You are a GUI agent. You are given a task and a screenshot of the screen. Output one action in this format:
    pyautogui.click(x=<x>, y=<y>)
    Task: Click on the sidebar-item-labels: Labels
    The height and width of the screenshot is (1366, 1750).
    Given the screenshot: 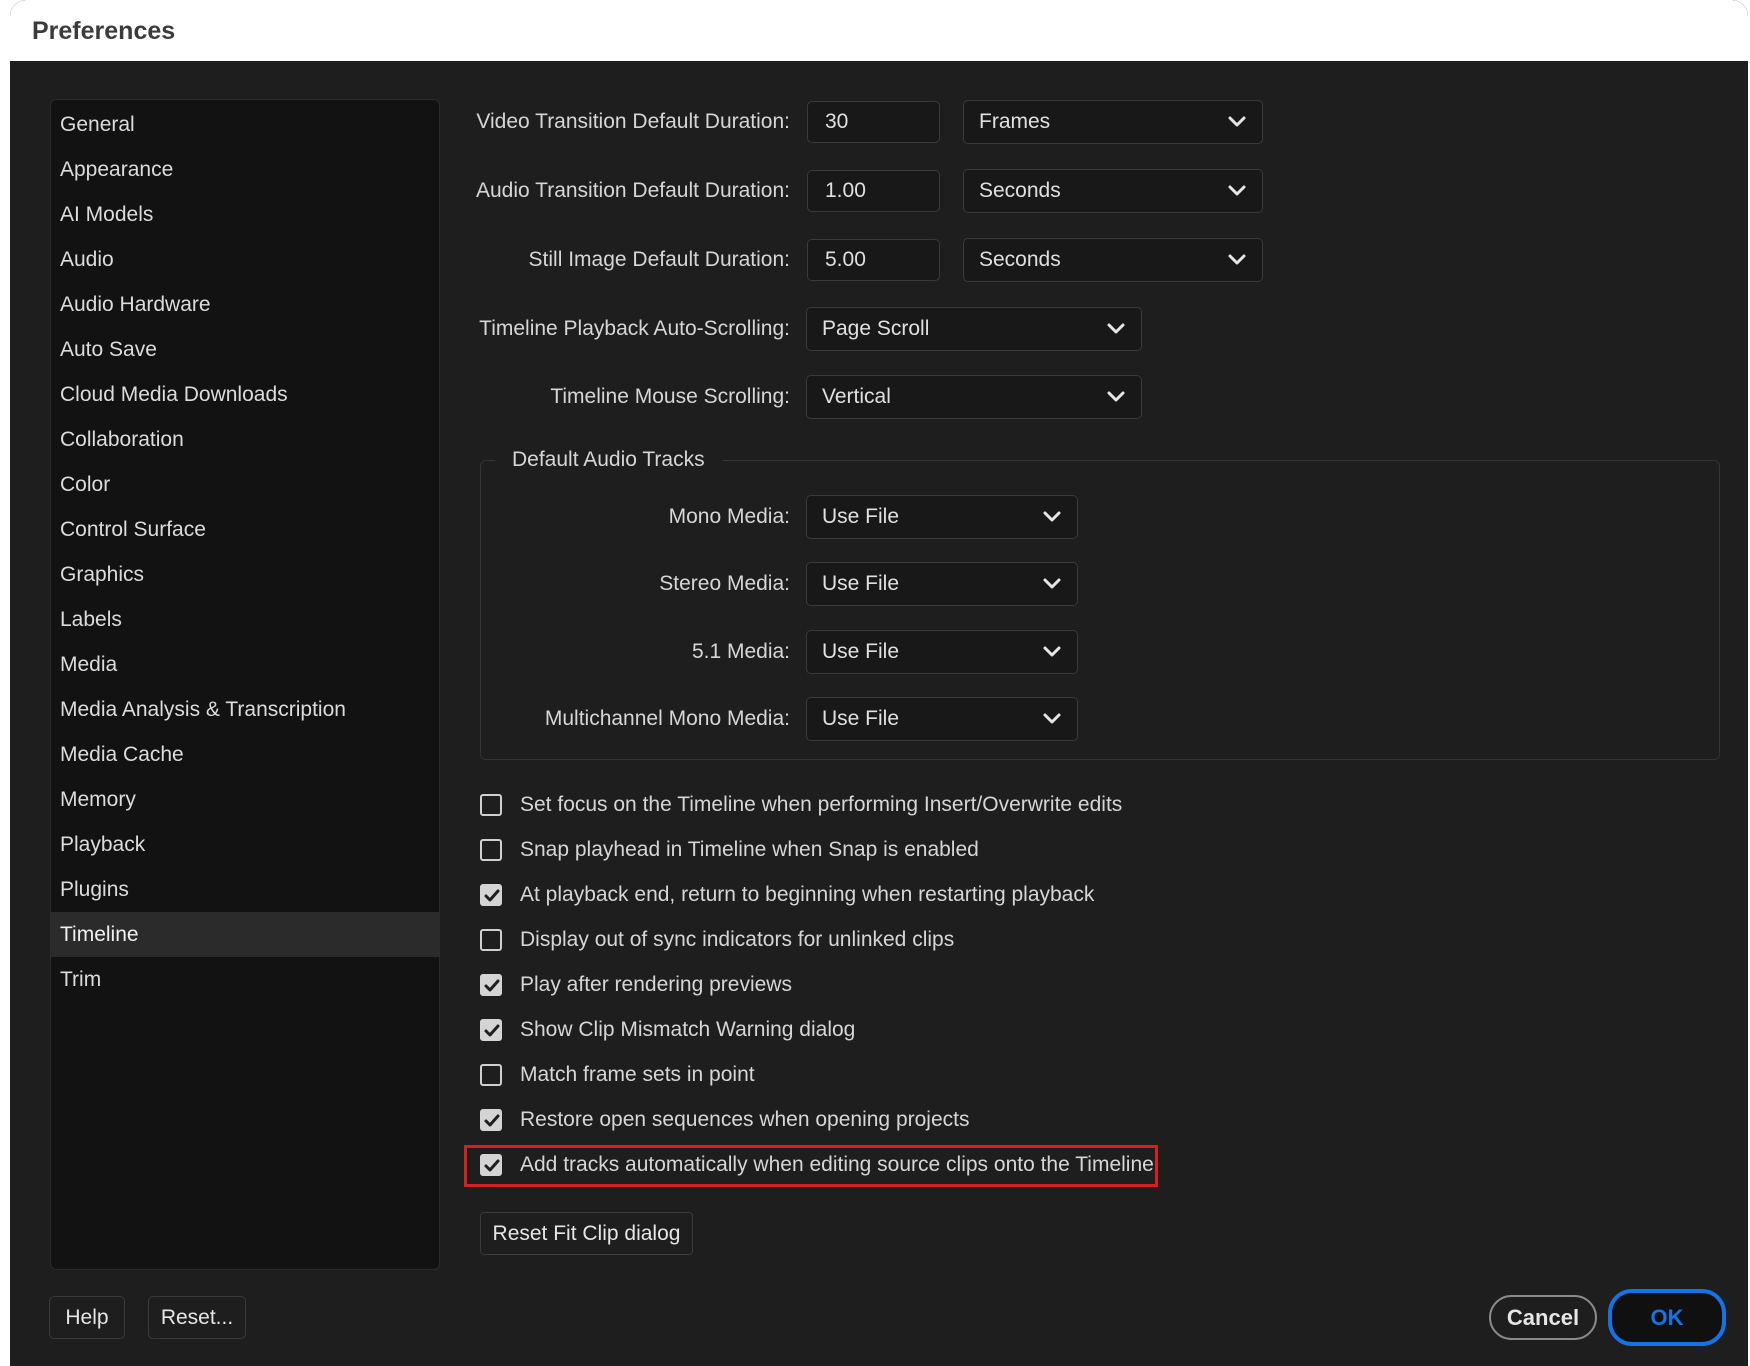 What is the action you would take?
    pyautogui.click(x=245, y=619)
    